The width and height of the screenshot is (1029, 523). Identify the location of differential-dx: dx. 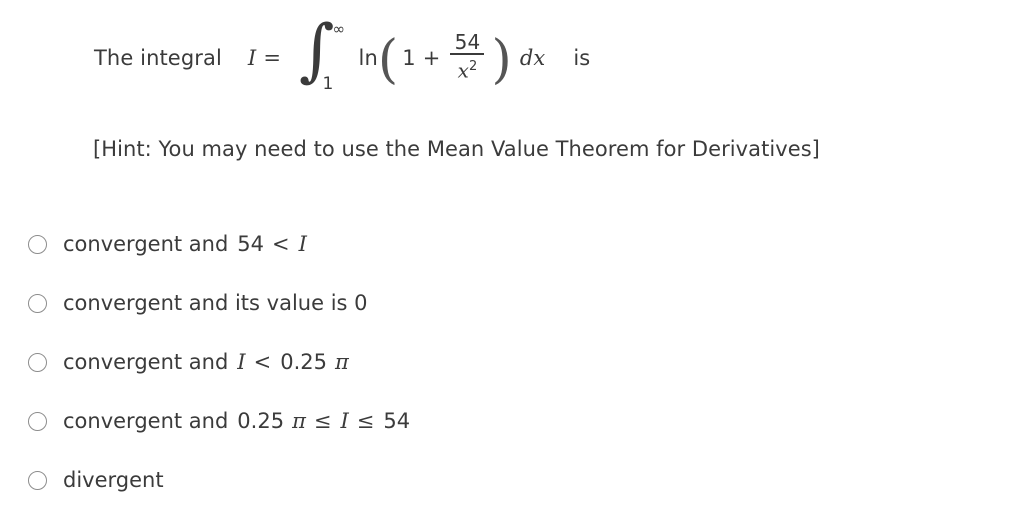
(532, 58).